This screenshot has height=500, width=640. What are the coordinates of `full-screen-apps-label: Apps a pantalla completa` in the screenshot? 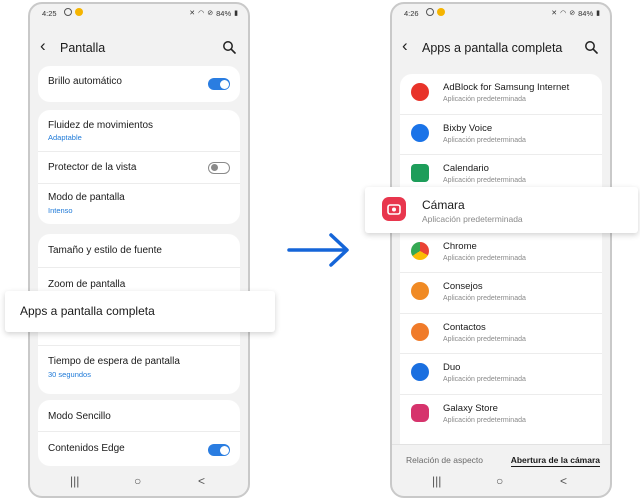 It's located at (87, 311).